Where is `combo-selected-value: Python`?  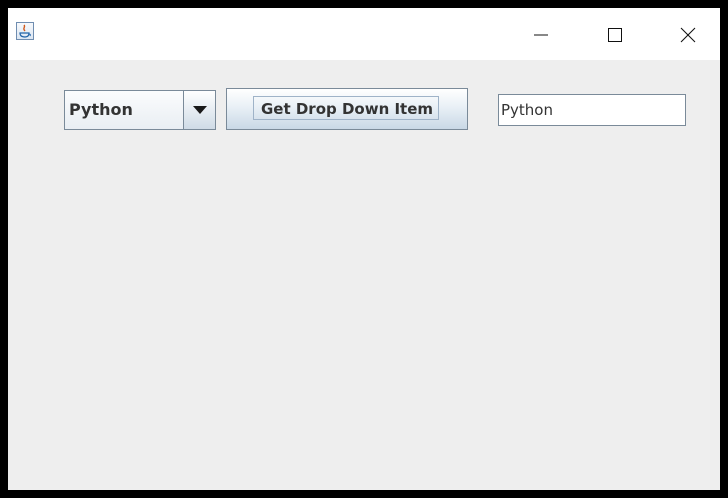
combo-selected-value: Python is located at coordinates (124, 110).